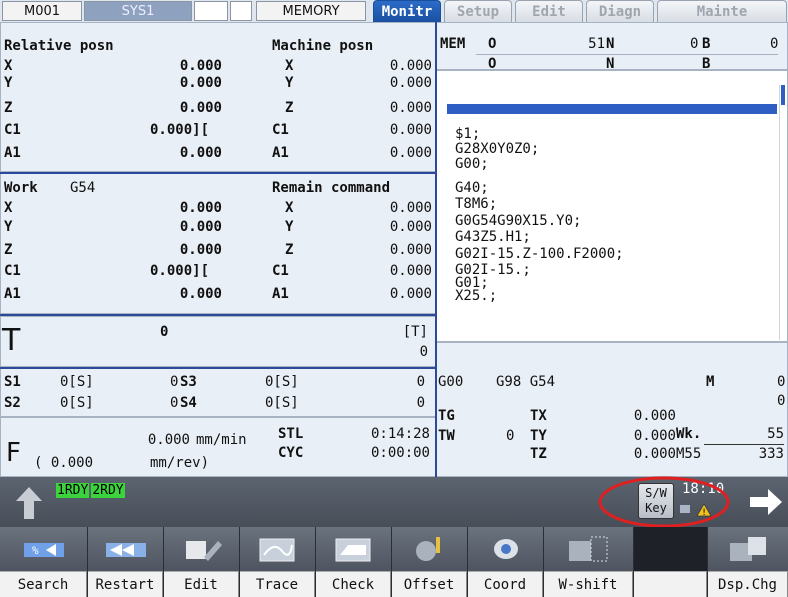 This screenshot has width=788, height=597. Describe the element at coordinates (291, 453) in the screenshot. I see `cyc-label: CYC` at that location.